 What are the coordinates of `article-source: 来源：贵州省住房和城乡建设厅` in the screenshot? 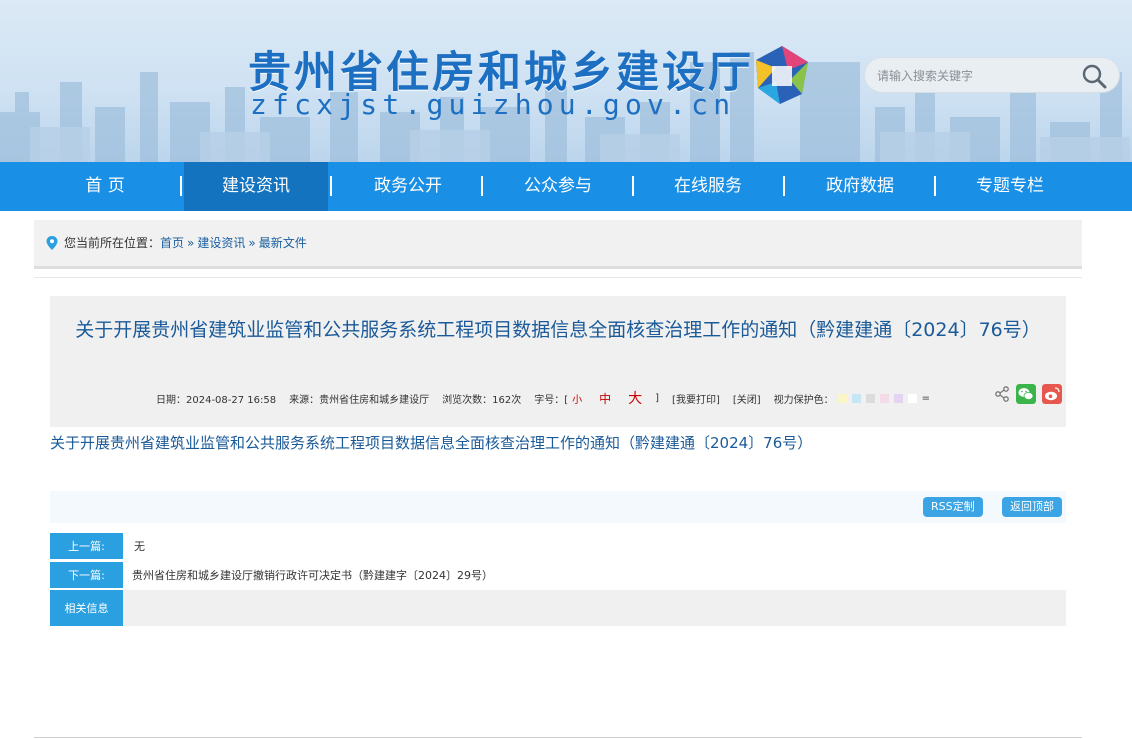 It's located at (359, 400).